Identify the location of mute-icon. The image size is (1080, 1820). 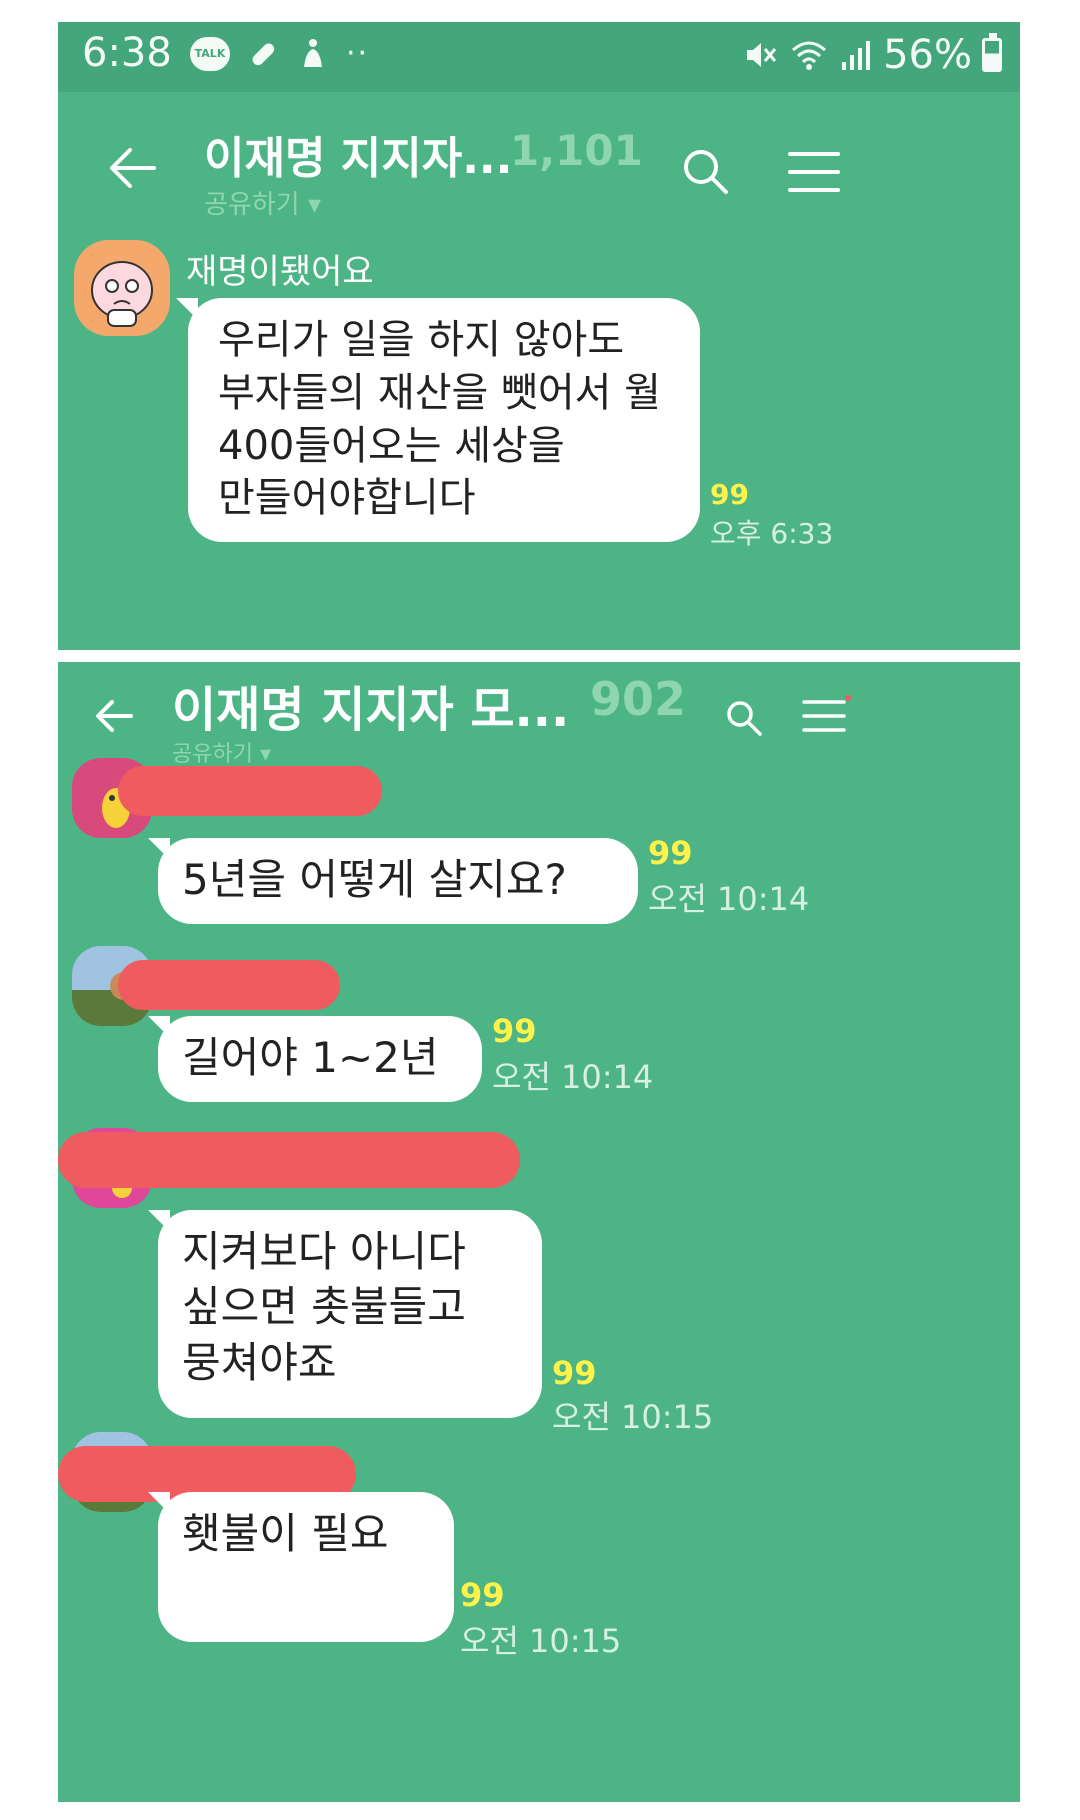
(762, 55).